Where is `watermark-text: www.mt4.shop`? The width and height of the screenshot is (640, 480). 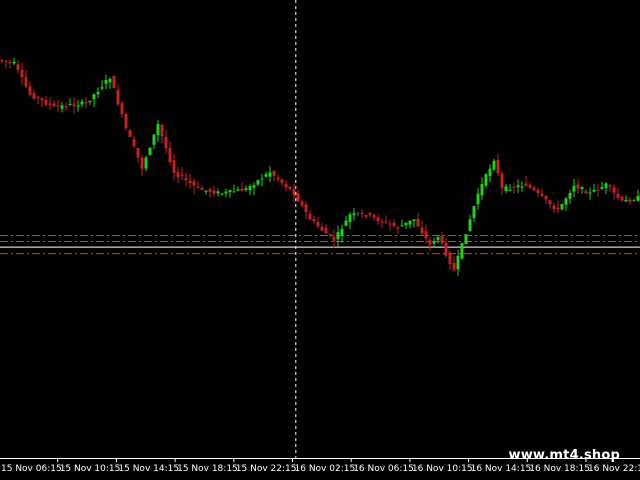 watermark-text: www.mt4.shop is located at coordinates (564, 455).